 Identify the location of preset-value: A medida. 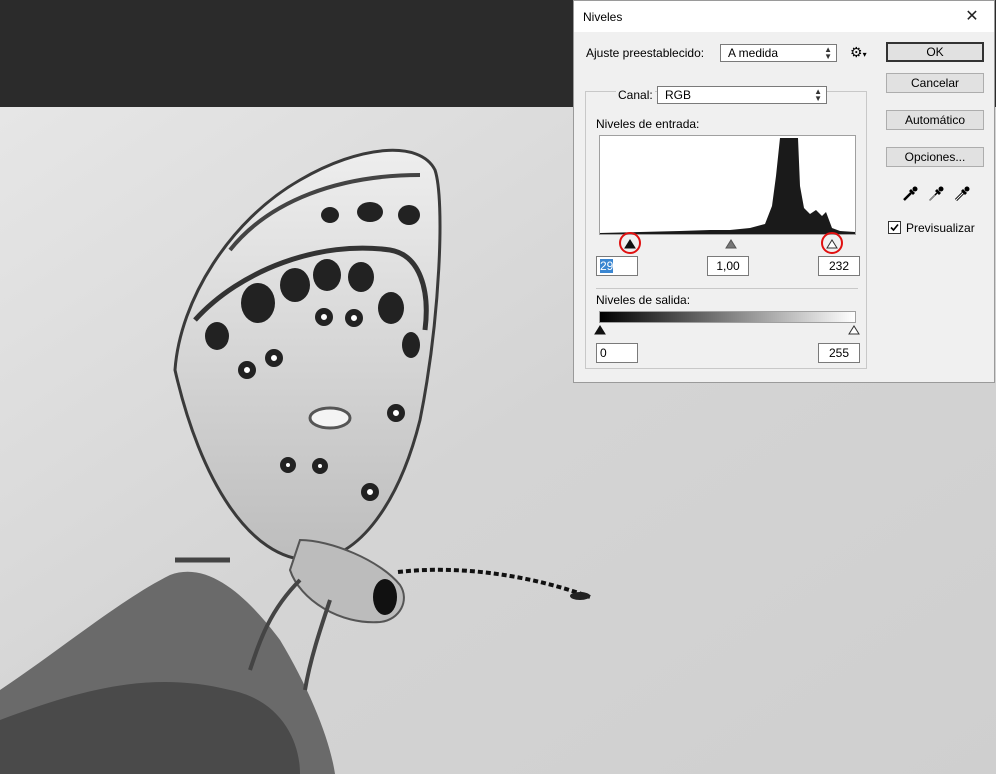
(753, 53).